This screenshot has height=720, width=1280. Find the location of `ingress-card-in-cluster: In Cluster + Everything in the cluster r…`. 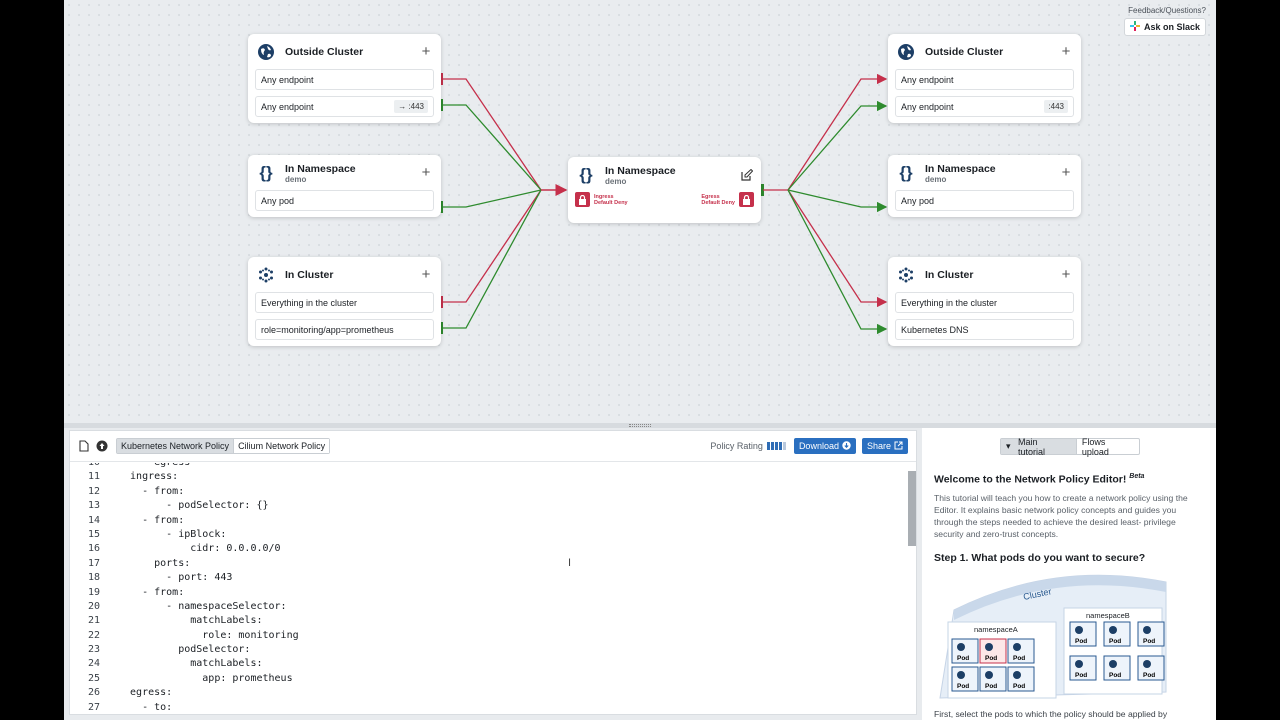

ingress-card-in-cluster: In Cluster + Everything in the cluster r… is located at coordinates (344, 301).